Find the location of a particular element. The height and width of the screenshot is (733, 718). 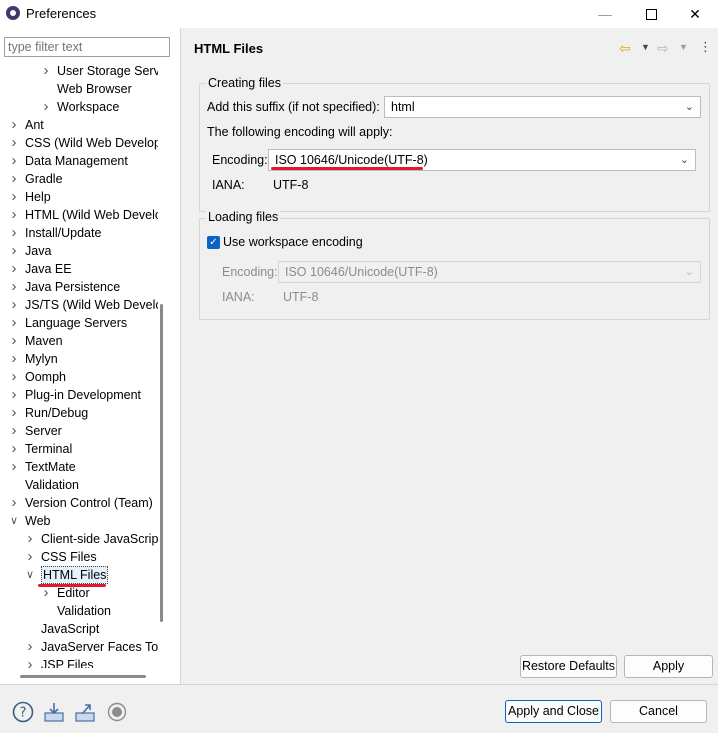

tree-item: › JavaServer Faces Too is located at coordinates (91, 647).